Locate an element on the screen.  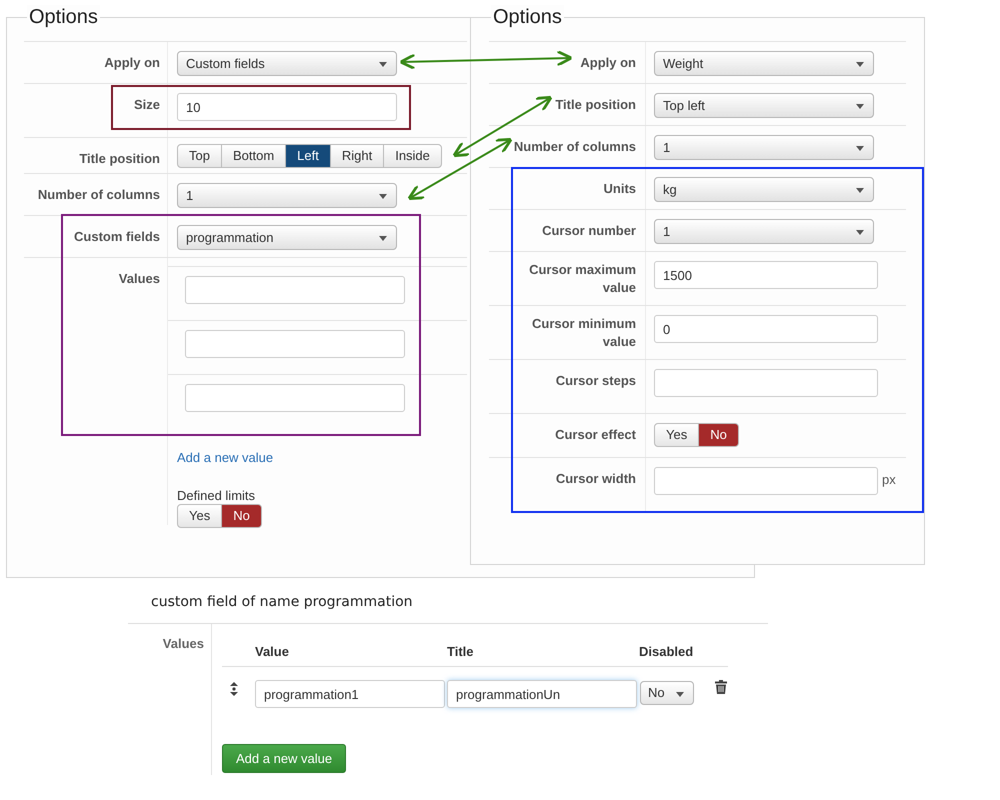
segment-button: Right is located at coordinates (357, 156).